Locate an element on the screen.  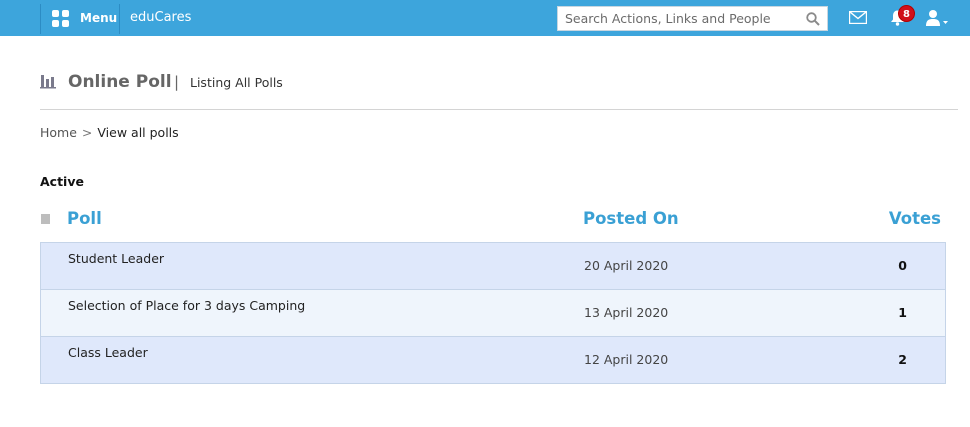
select-all-checkbox is located at coordinates (45, 219).